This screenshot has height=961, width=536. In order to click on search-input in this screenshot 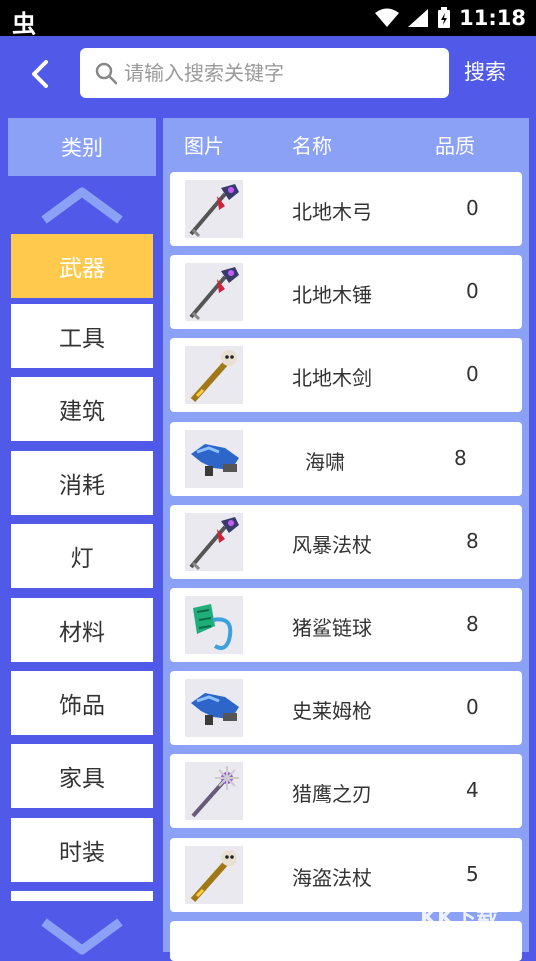, I will do `click(279, 73)`.